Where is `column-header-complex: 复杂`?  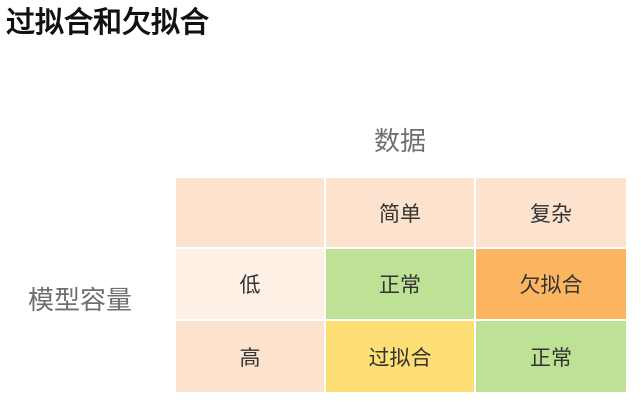
column-header-complex: 复杂 is located at coordinates (551, 212).